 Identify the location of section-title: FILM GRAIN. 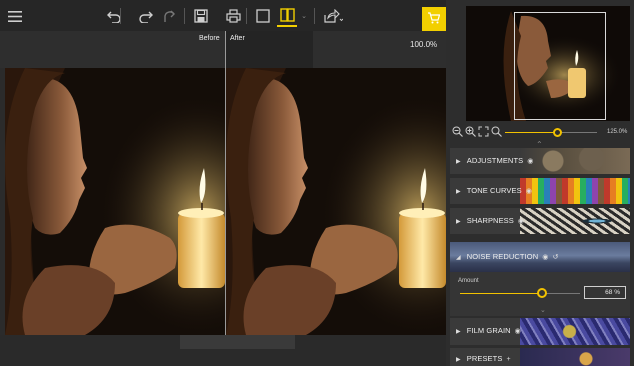
(488, 330).